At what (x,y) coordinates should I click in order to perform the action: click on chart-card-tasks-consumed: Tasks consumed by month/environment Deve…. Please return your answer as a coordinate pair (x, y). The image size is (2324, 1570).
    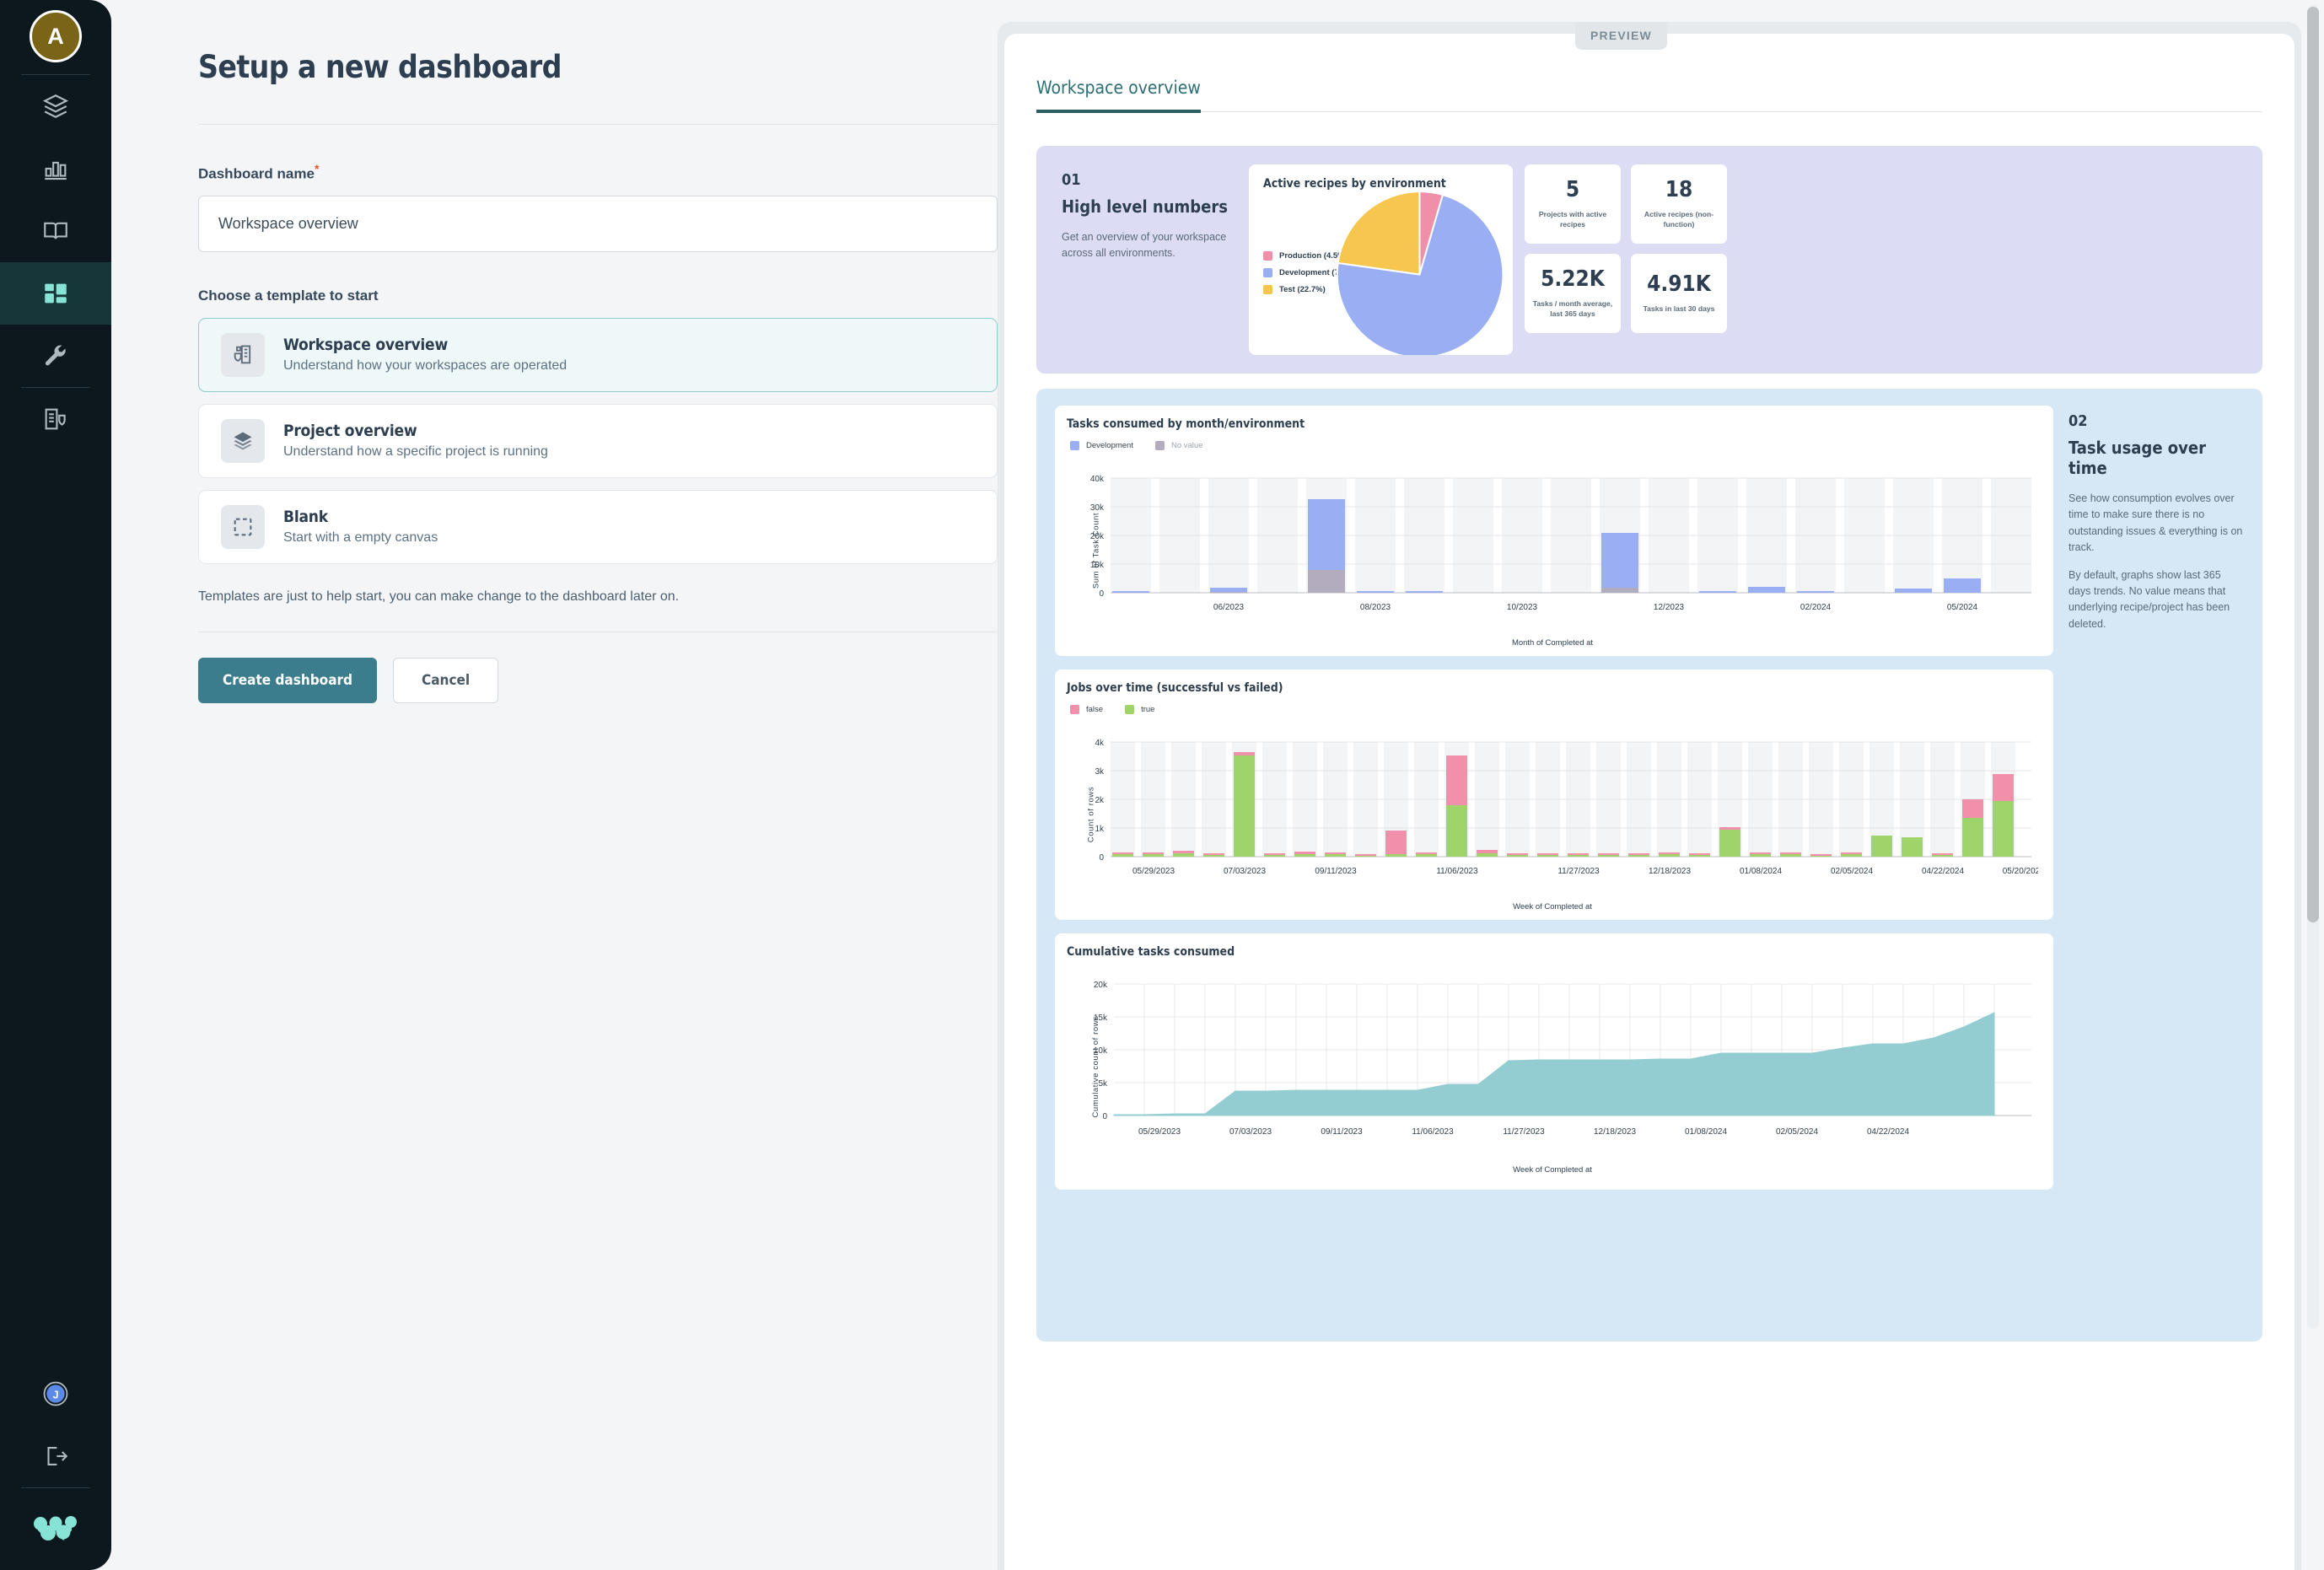
    Looking at the image, I should click on (1554, 531).